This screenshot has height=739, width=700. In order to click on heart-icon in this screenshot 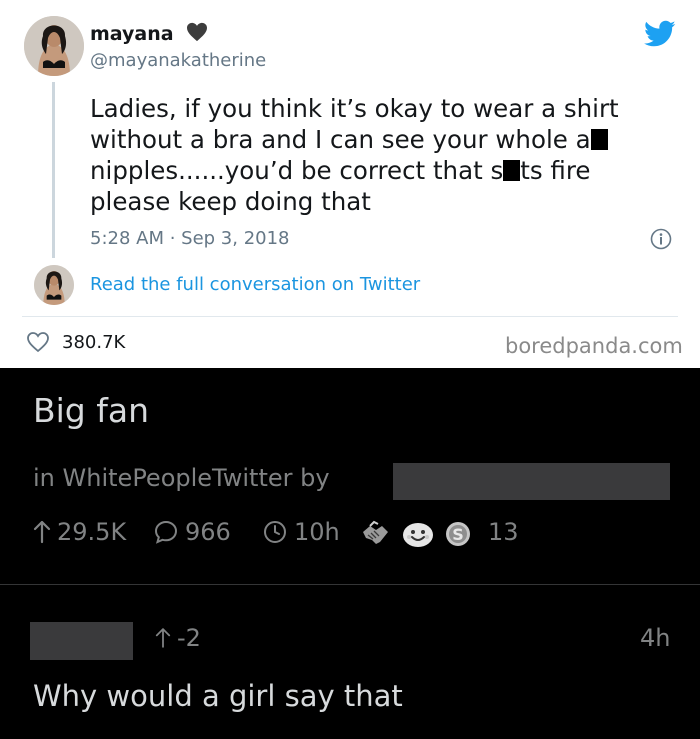, I will do `click(197, 32)`.